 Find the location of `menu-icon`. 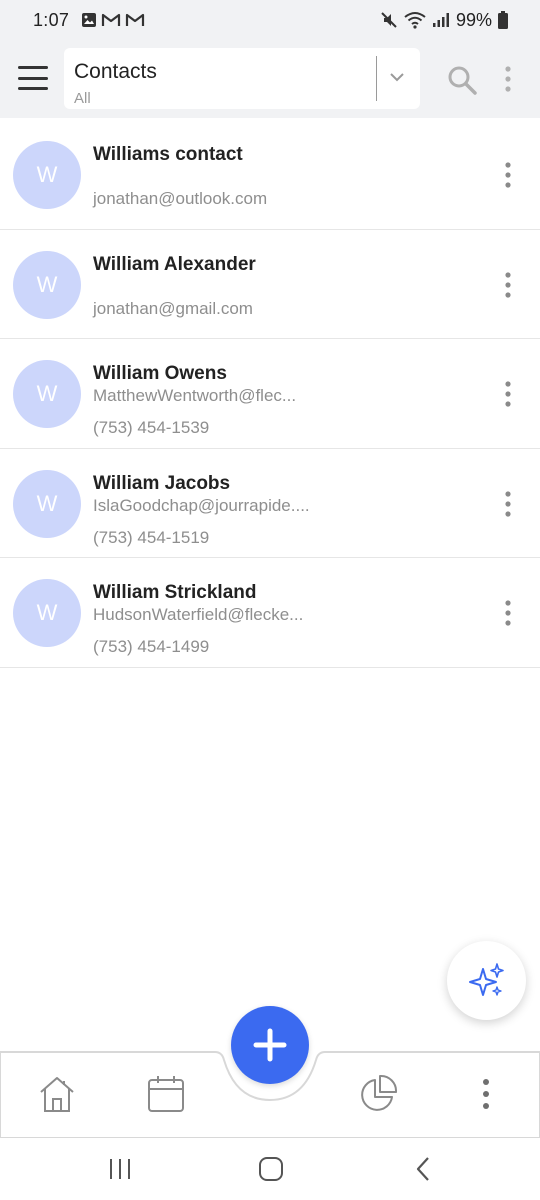

menu-icon is located at coordinates (33, 78).